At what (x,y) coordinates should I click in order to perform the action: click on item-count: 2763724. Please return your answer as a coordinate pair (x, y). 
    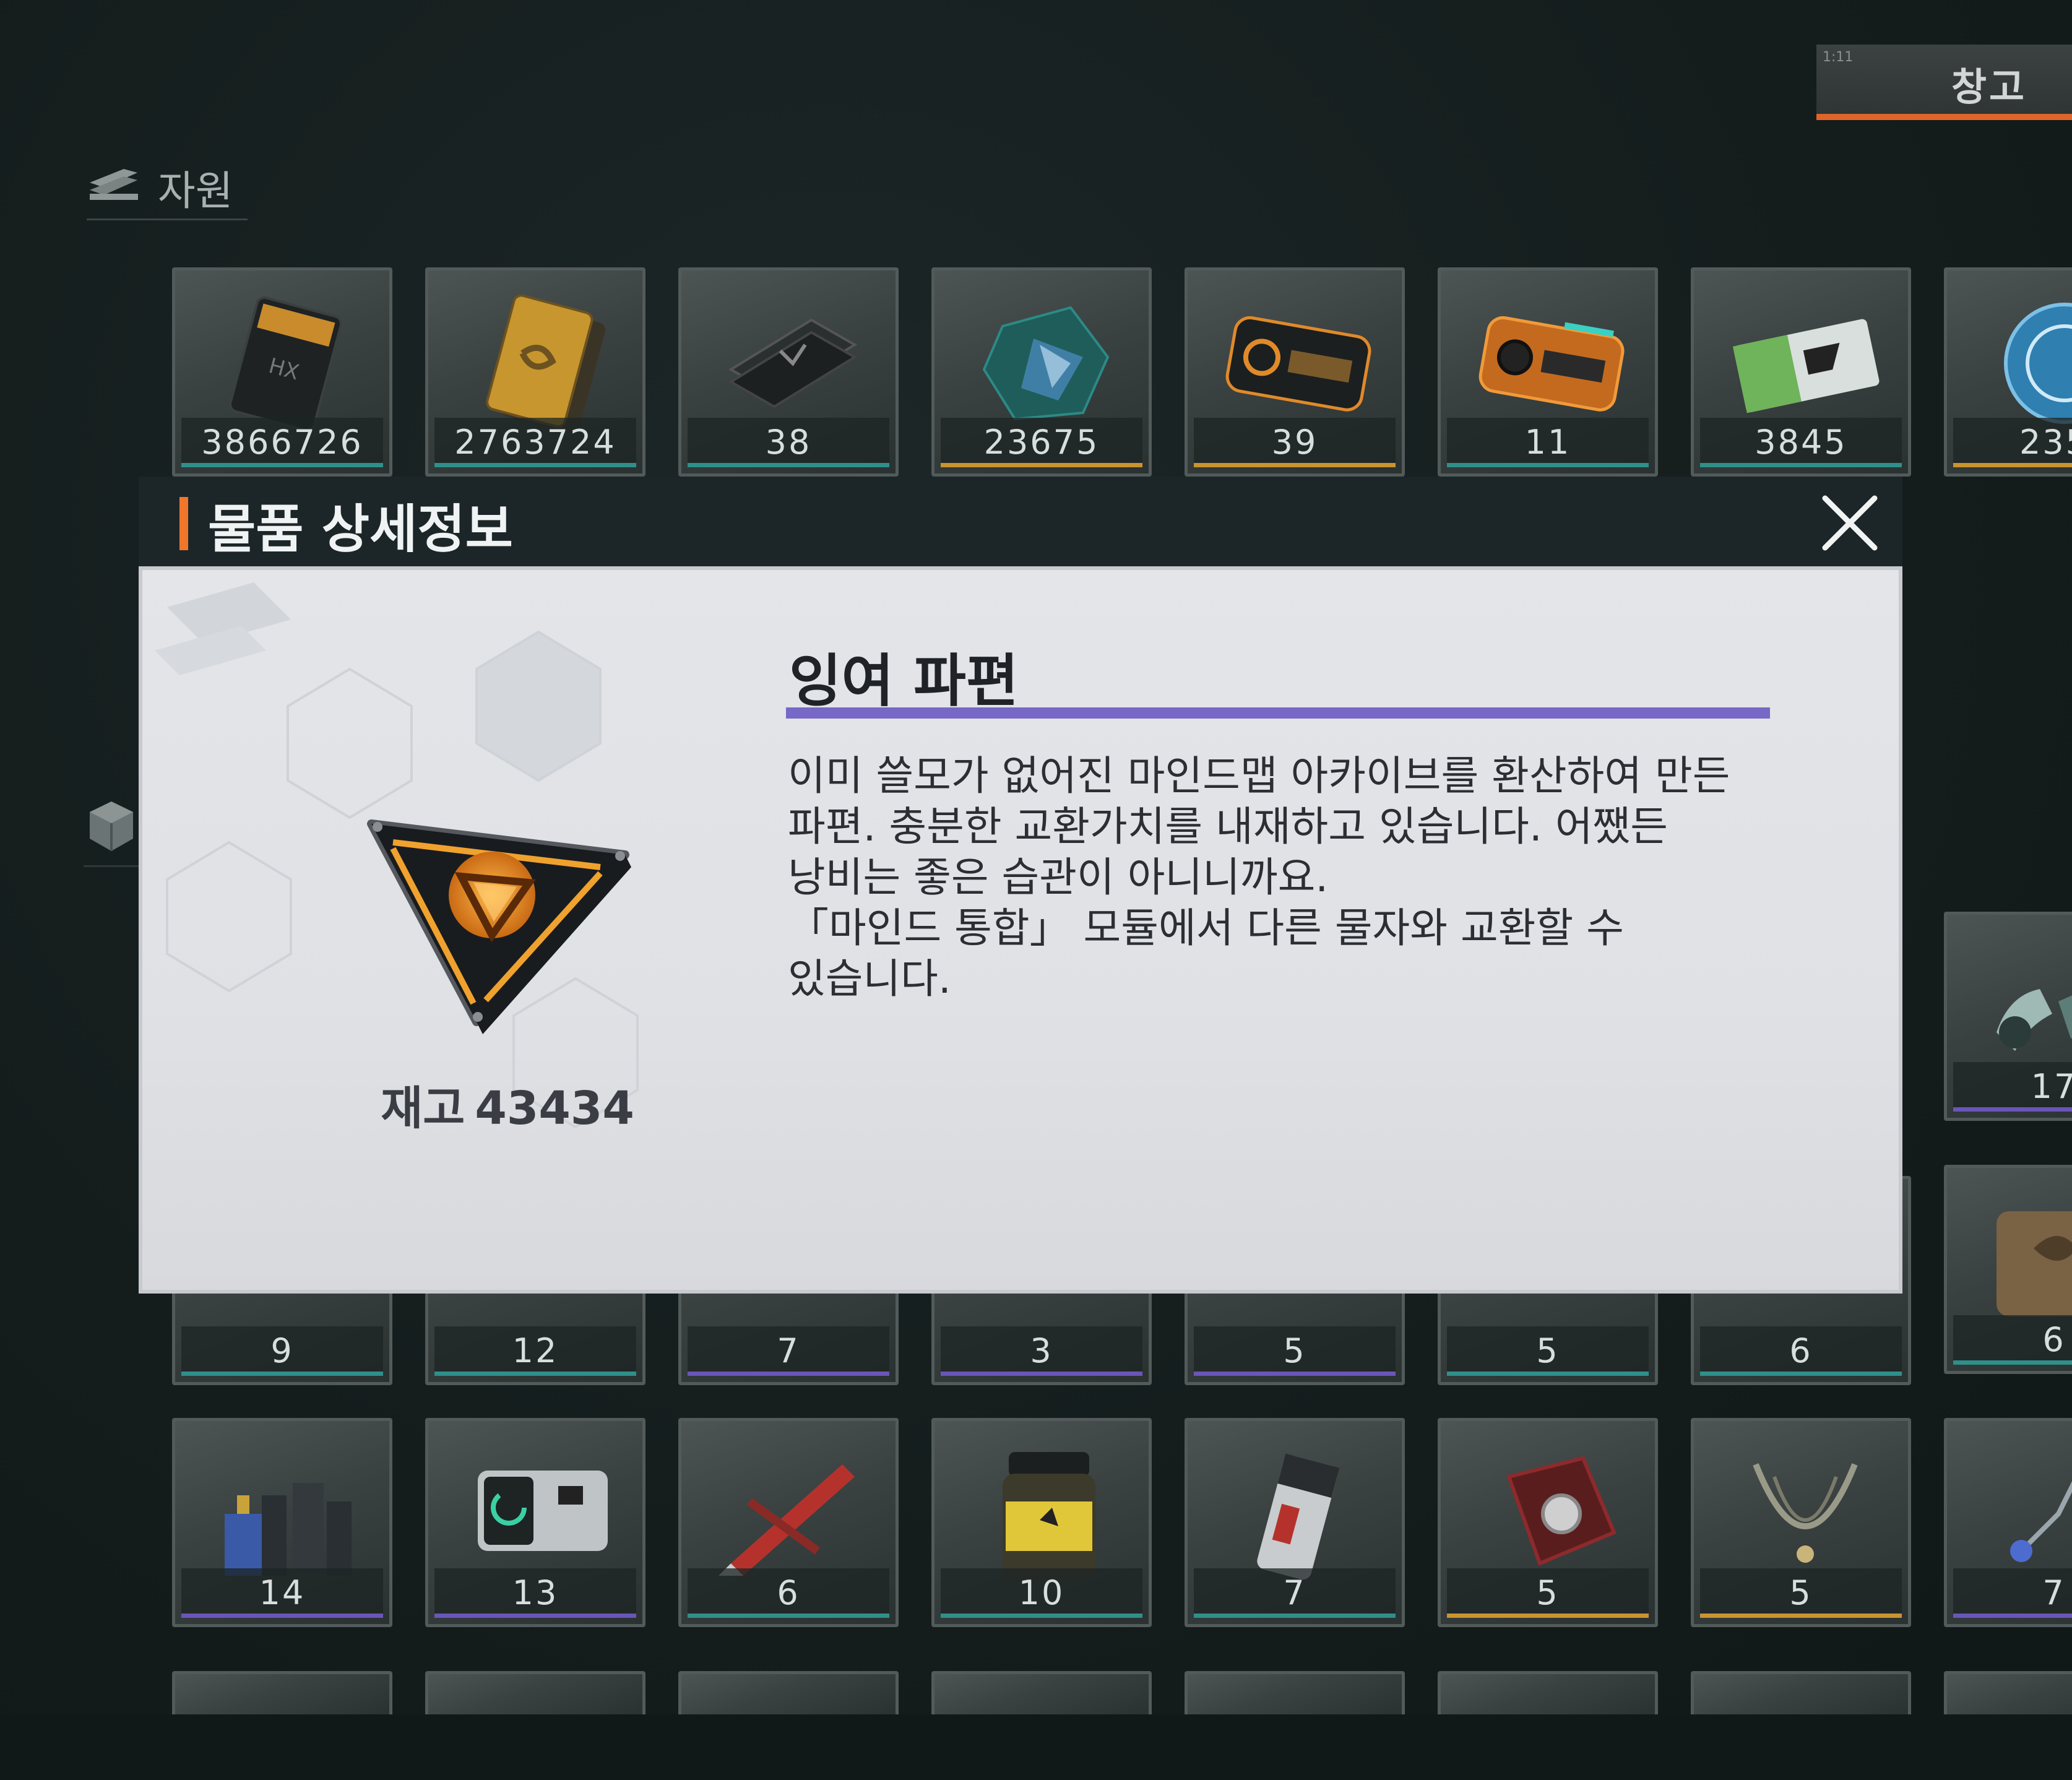
    Looking at the image, I should click on (535, 442).